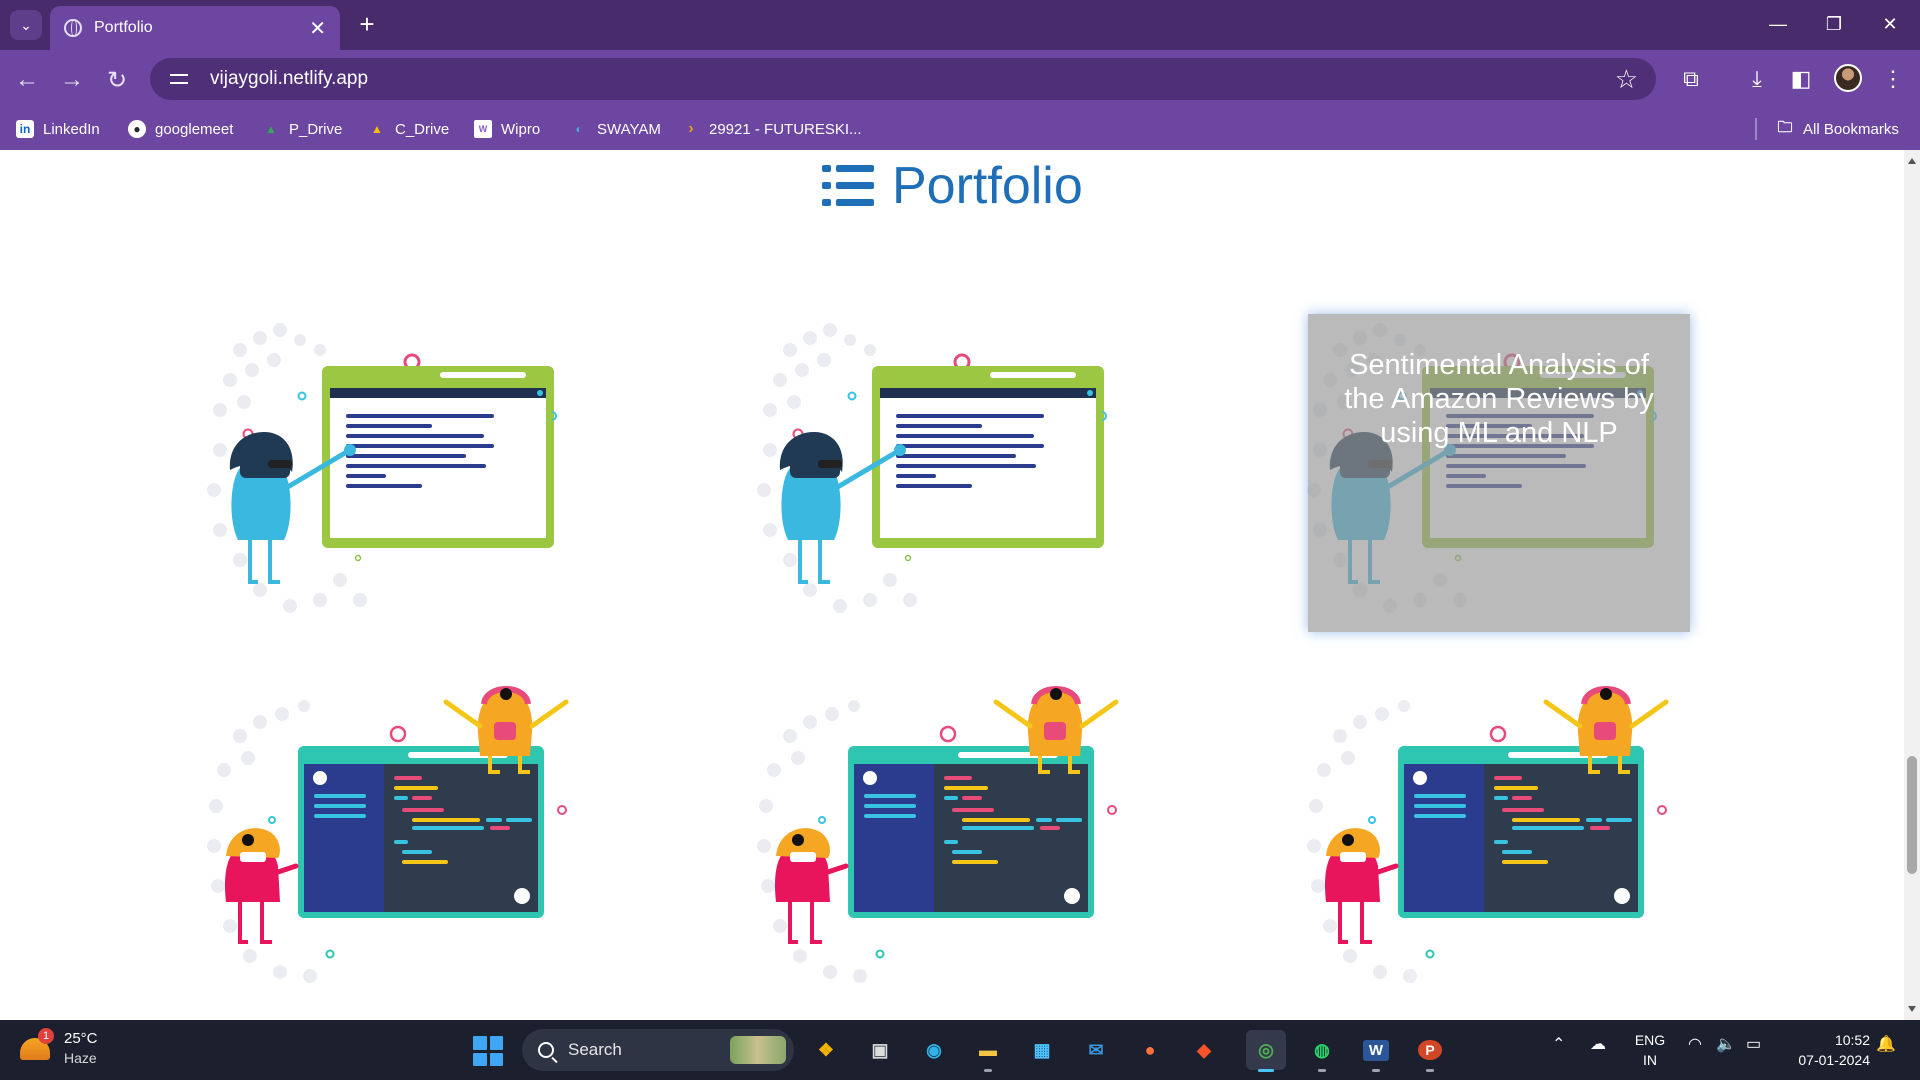 This screenshot has height=1080, width=1920. What do you see at coordinates (27, 80) in the screenshot?
I see `back-button: ←` at bounding box center [27, 80].